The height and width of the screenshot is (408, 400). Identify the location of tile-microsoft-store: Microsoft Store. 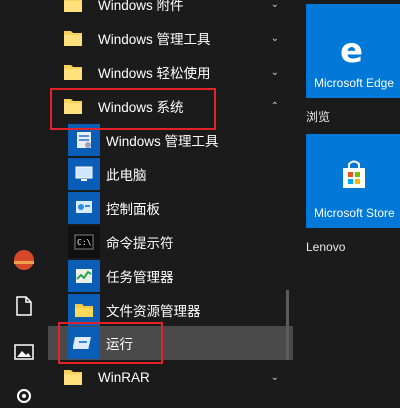
(353, 181).